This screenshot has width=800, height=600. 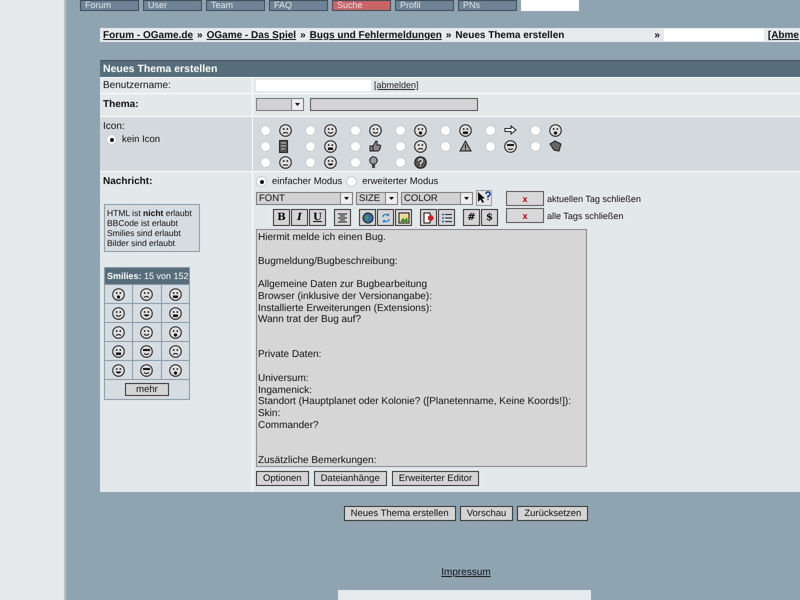 I want to click on username-label: Benutzername:, so click(x=137, y=86).